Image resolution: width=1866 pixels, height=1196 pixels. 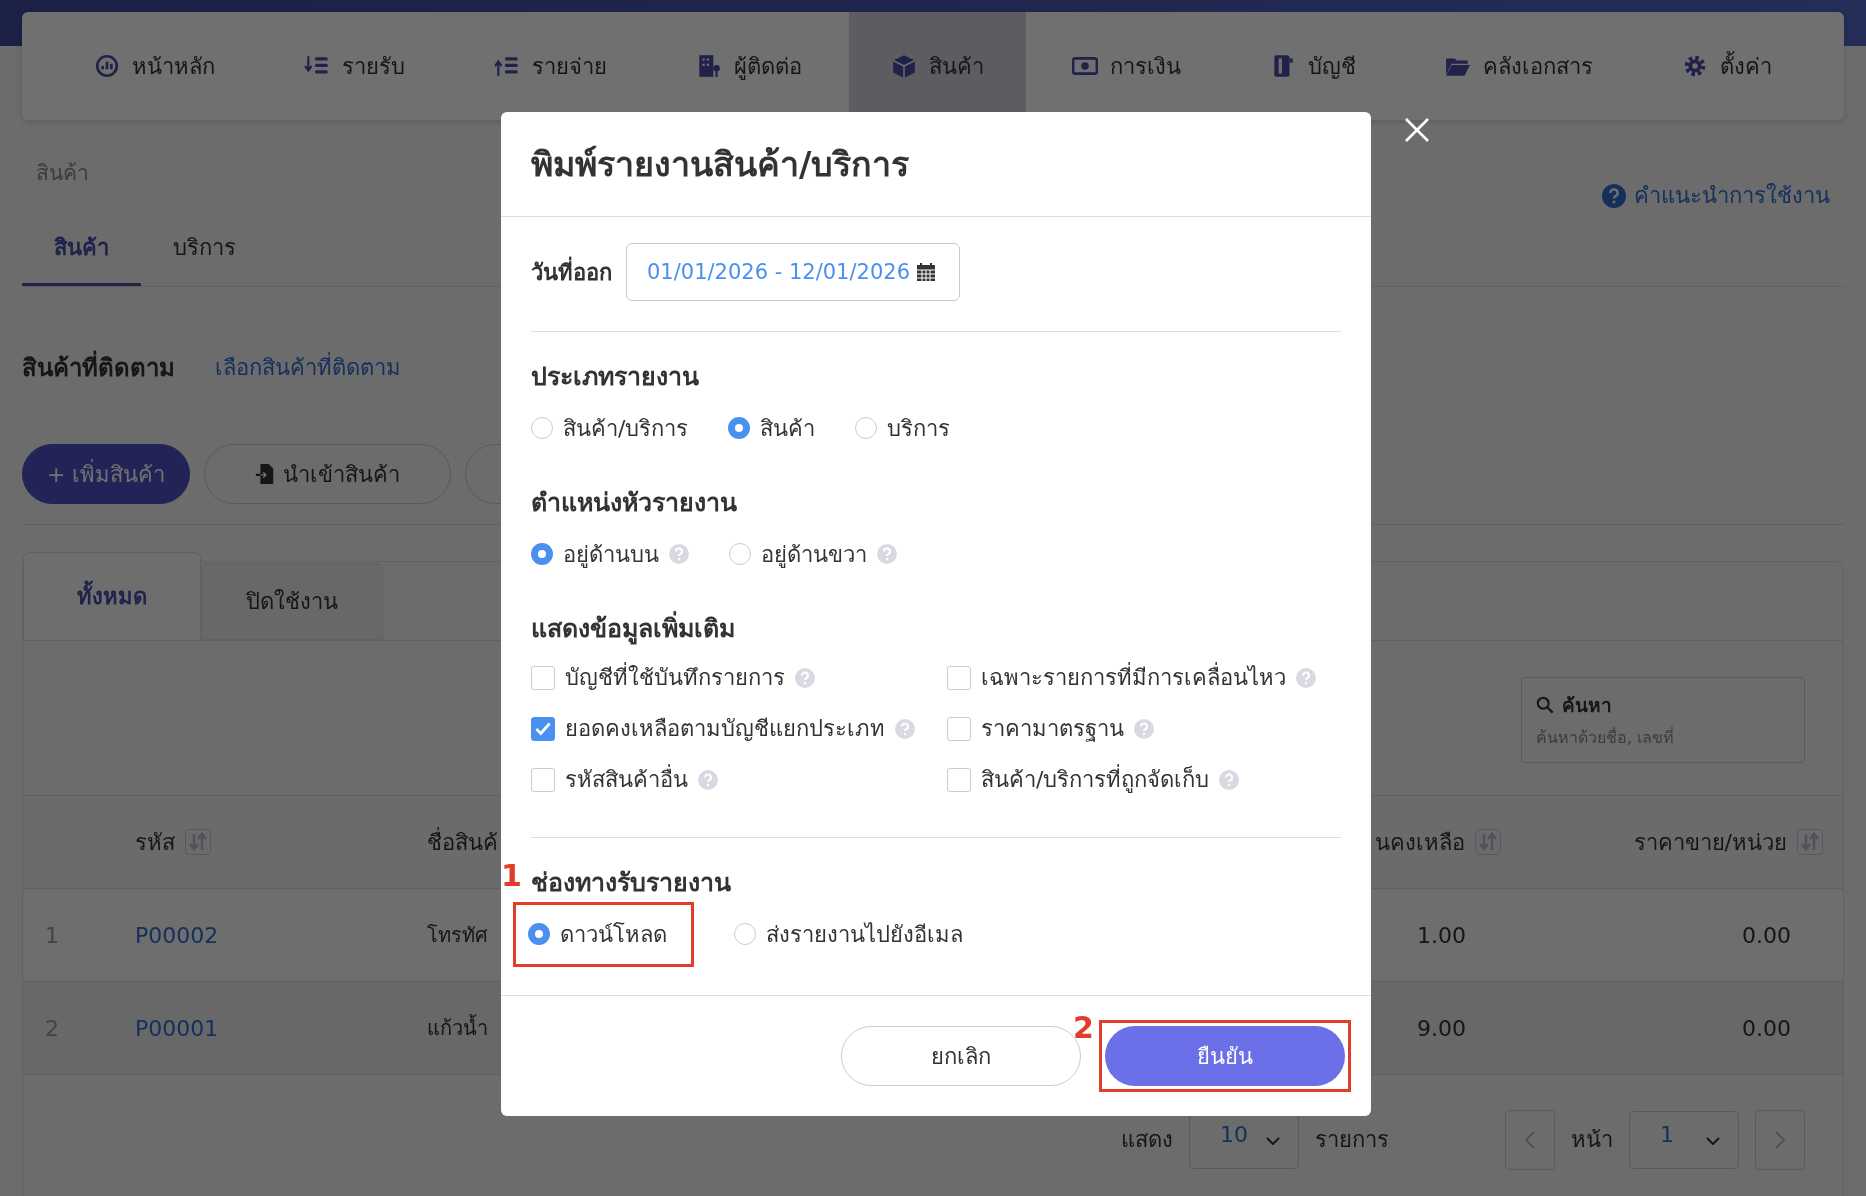 I want to click on page-tab: บริการ, so click(x=204, y=258).